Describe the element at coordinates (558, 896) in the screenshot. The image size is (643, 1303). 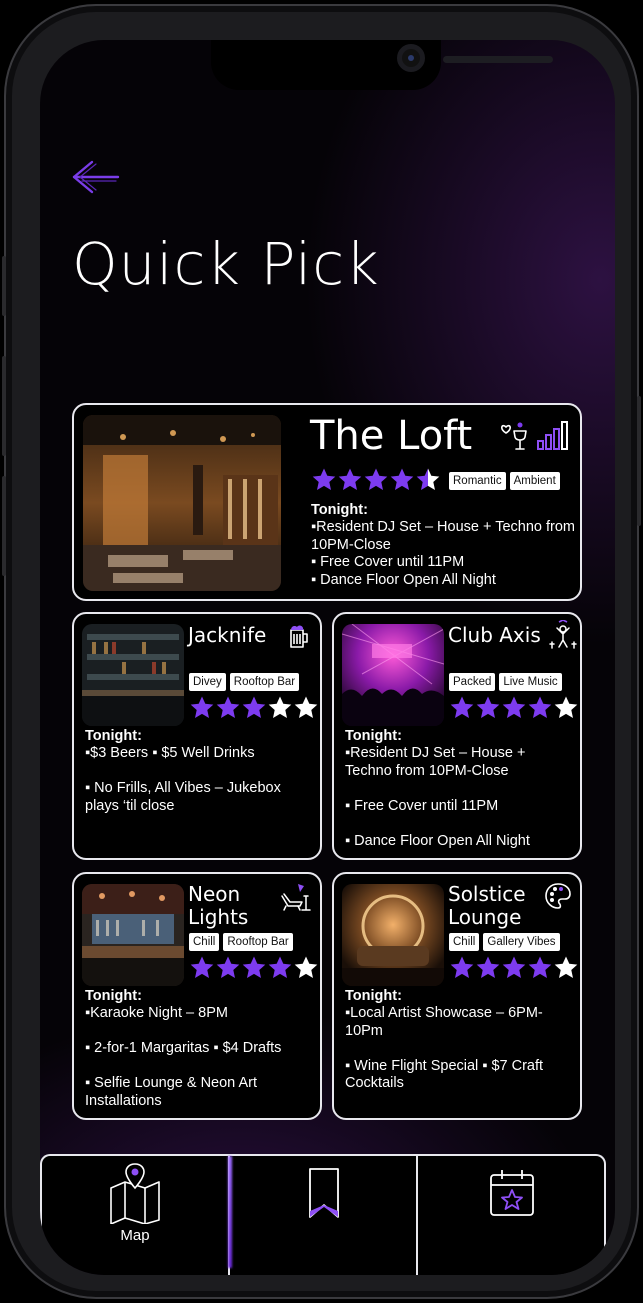
I see `paint-palette-icon` at that location.